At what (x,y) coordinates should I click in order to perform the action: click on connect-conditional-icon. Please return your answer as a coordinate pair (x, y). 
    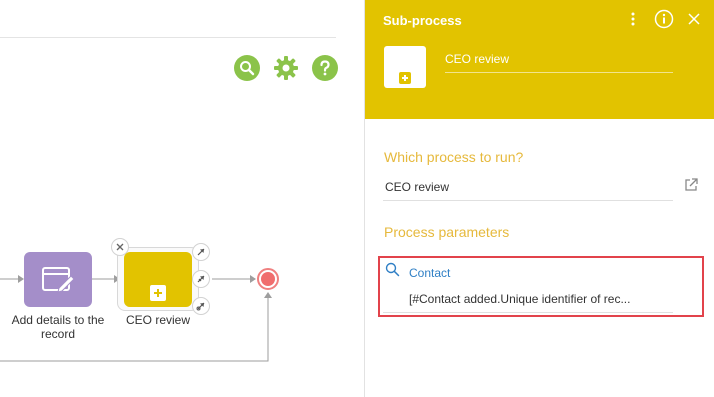
    Looking at the image, I should click on (201, 279).